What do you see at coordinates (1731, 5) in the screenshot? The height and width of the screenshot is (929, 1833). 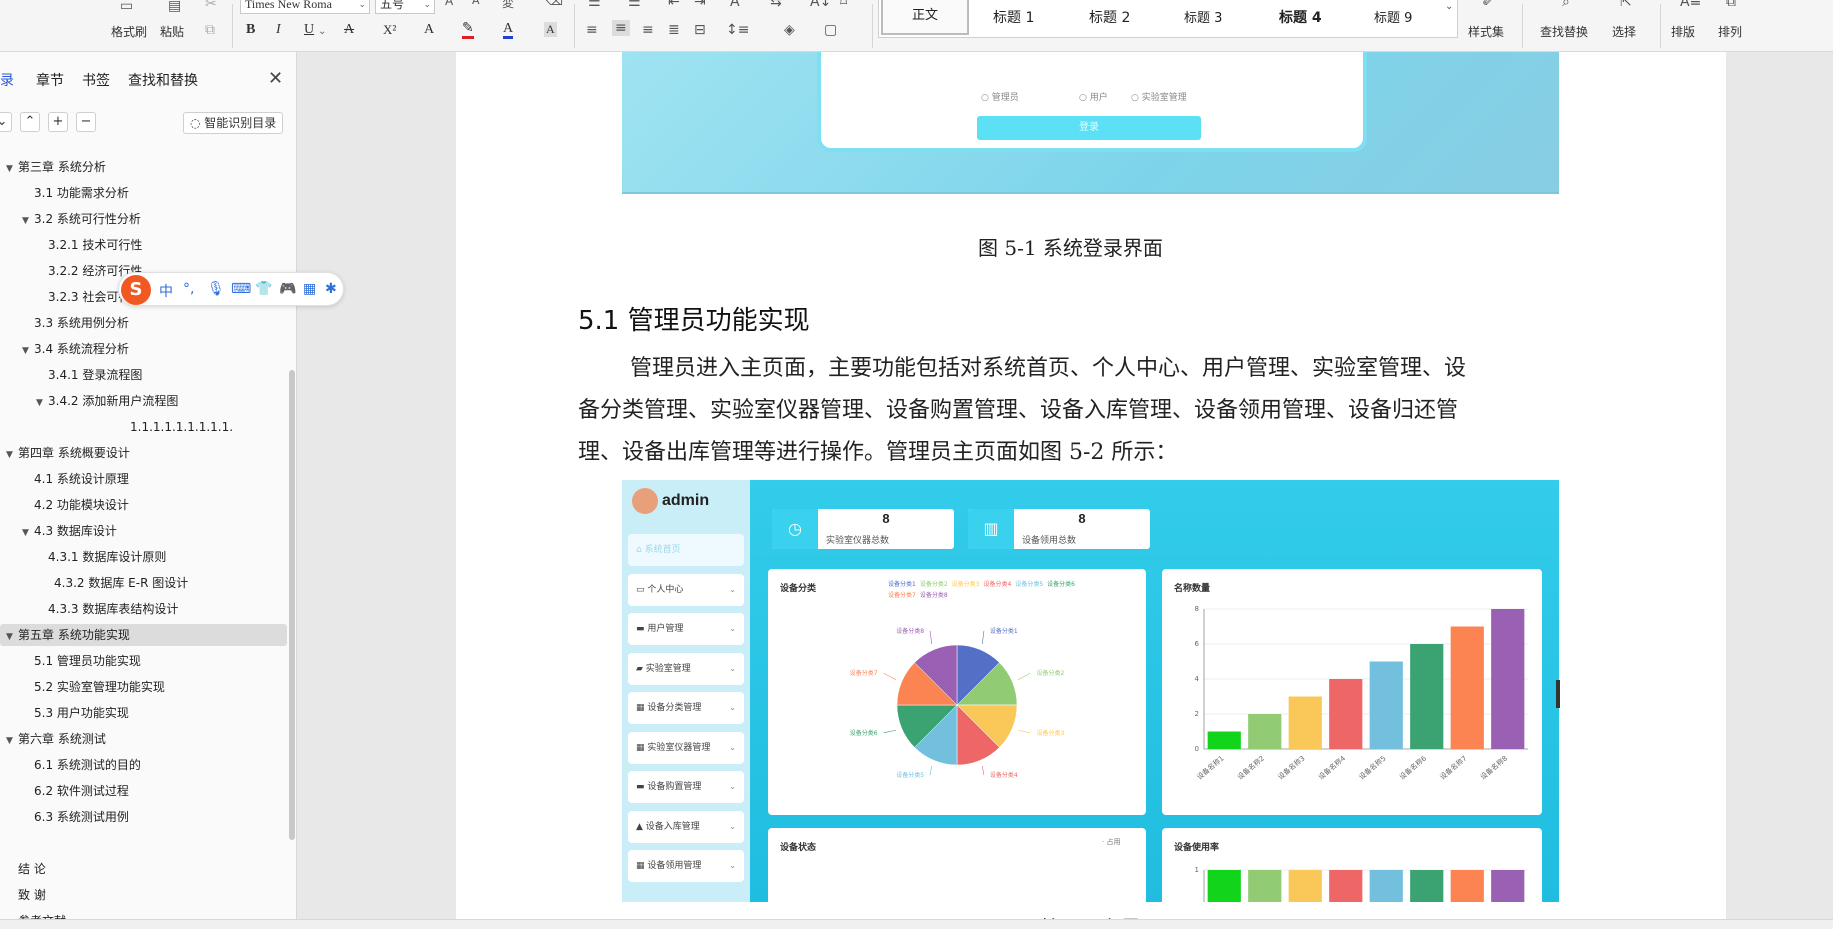 I see `arrange-icon: ⧉` at bounding box center [1731, 5].